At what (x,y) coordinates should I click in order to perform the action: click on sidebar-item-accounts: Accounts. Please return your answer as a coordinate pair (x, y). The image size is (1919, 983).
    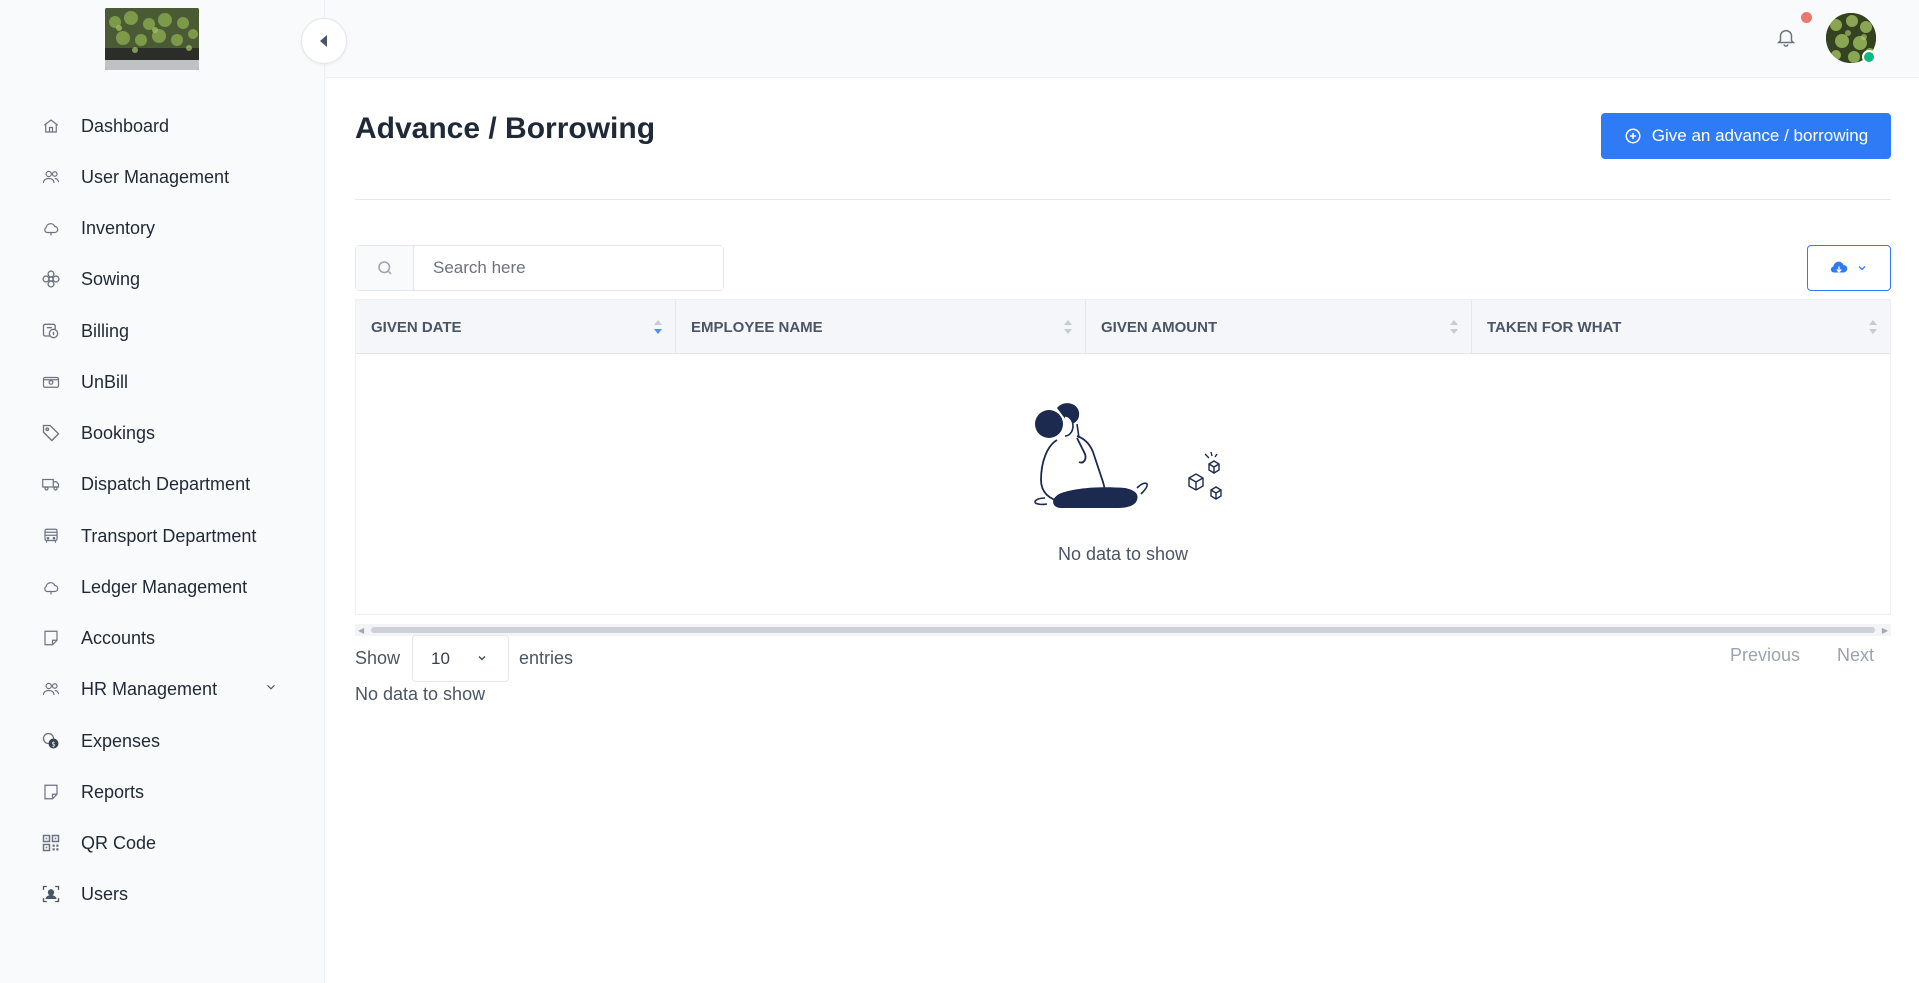
    Looking at the image, I should click on (162, 638).